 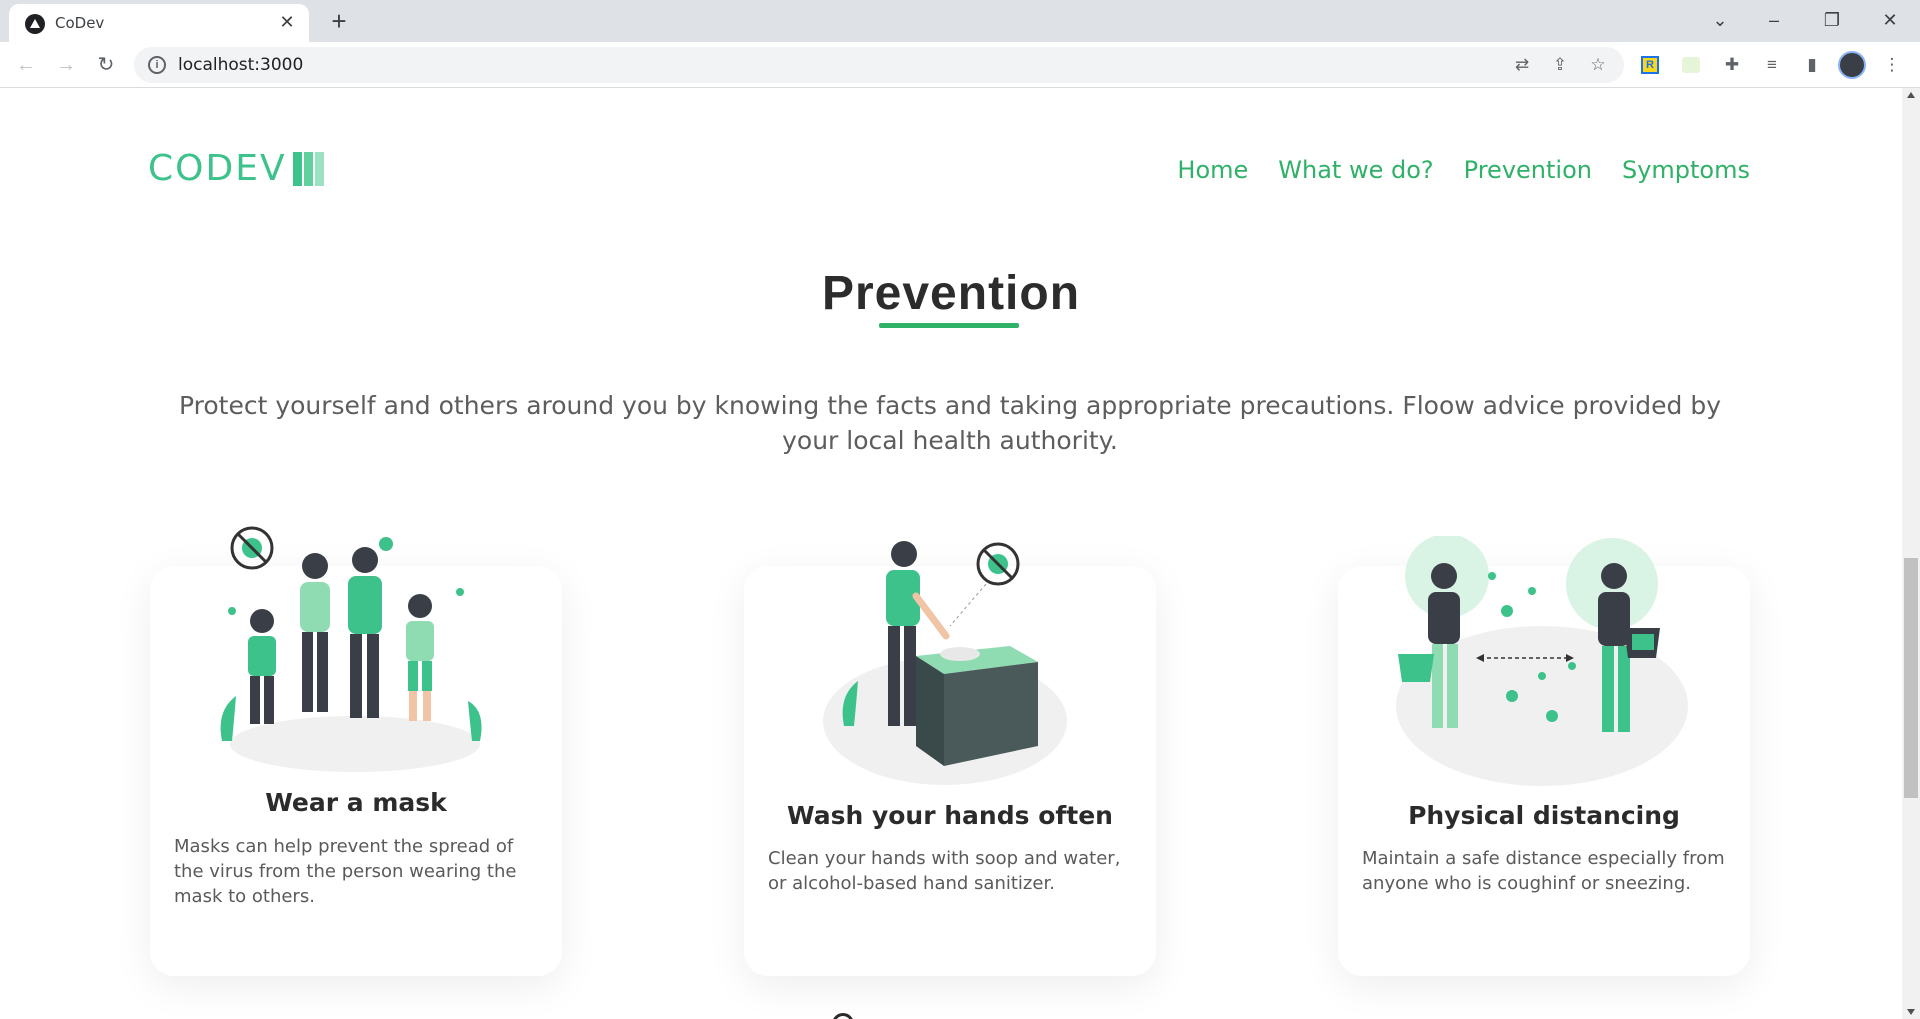 I want to click on extension-green-icon, so click(x=1691, y=65).